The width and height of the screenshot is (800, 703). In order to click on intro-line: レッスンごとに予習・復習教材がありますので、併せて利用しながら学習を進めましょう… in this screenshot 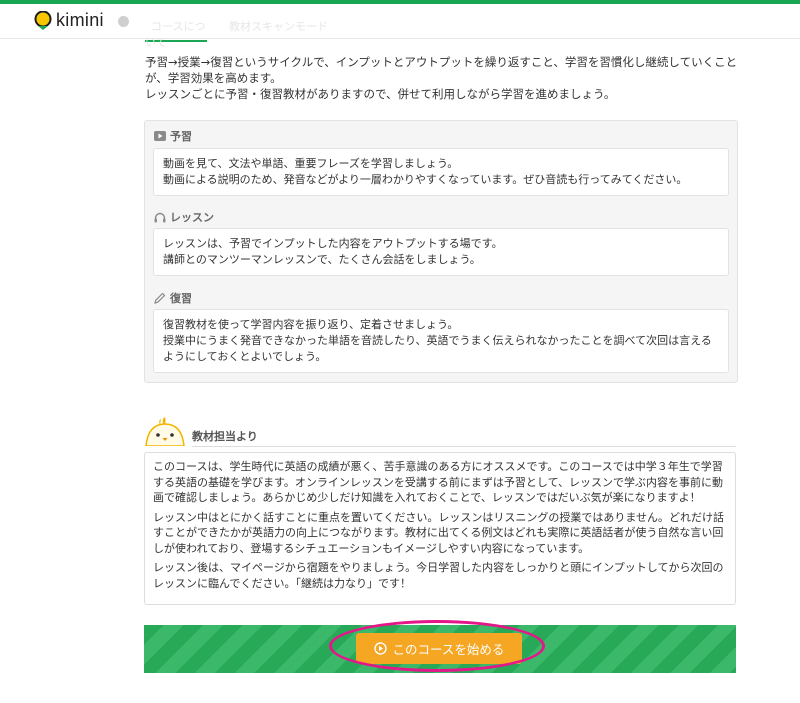, I will do `click(380, 94)`.